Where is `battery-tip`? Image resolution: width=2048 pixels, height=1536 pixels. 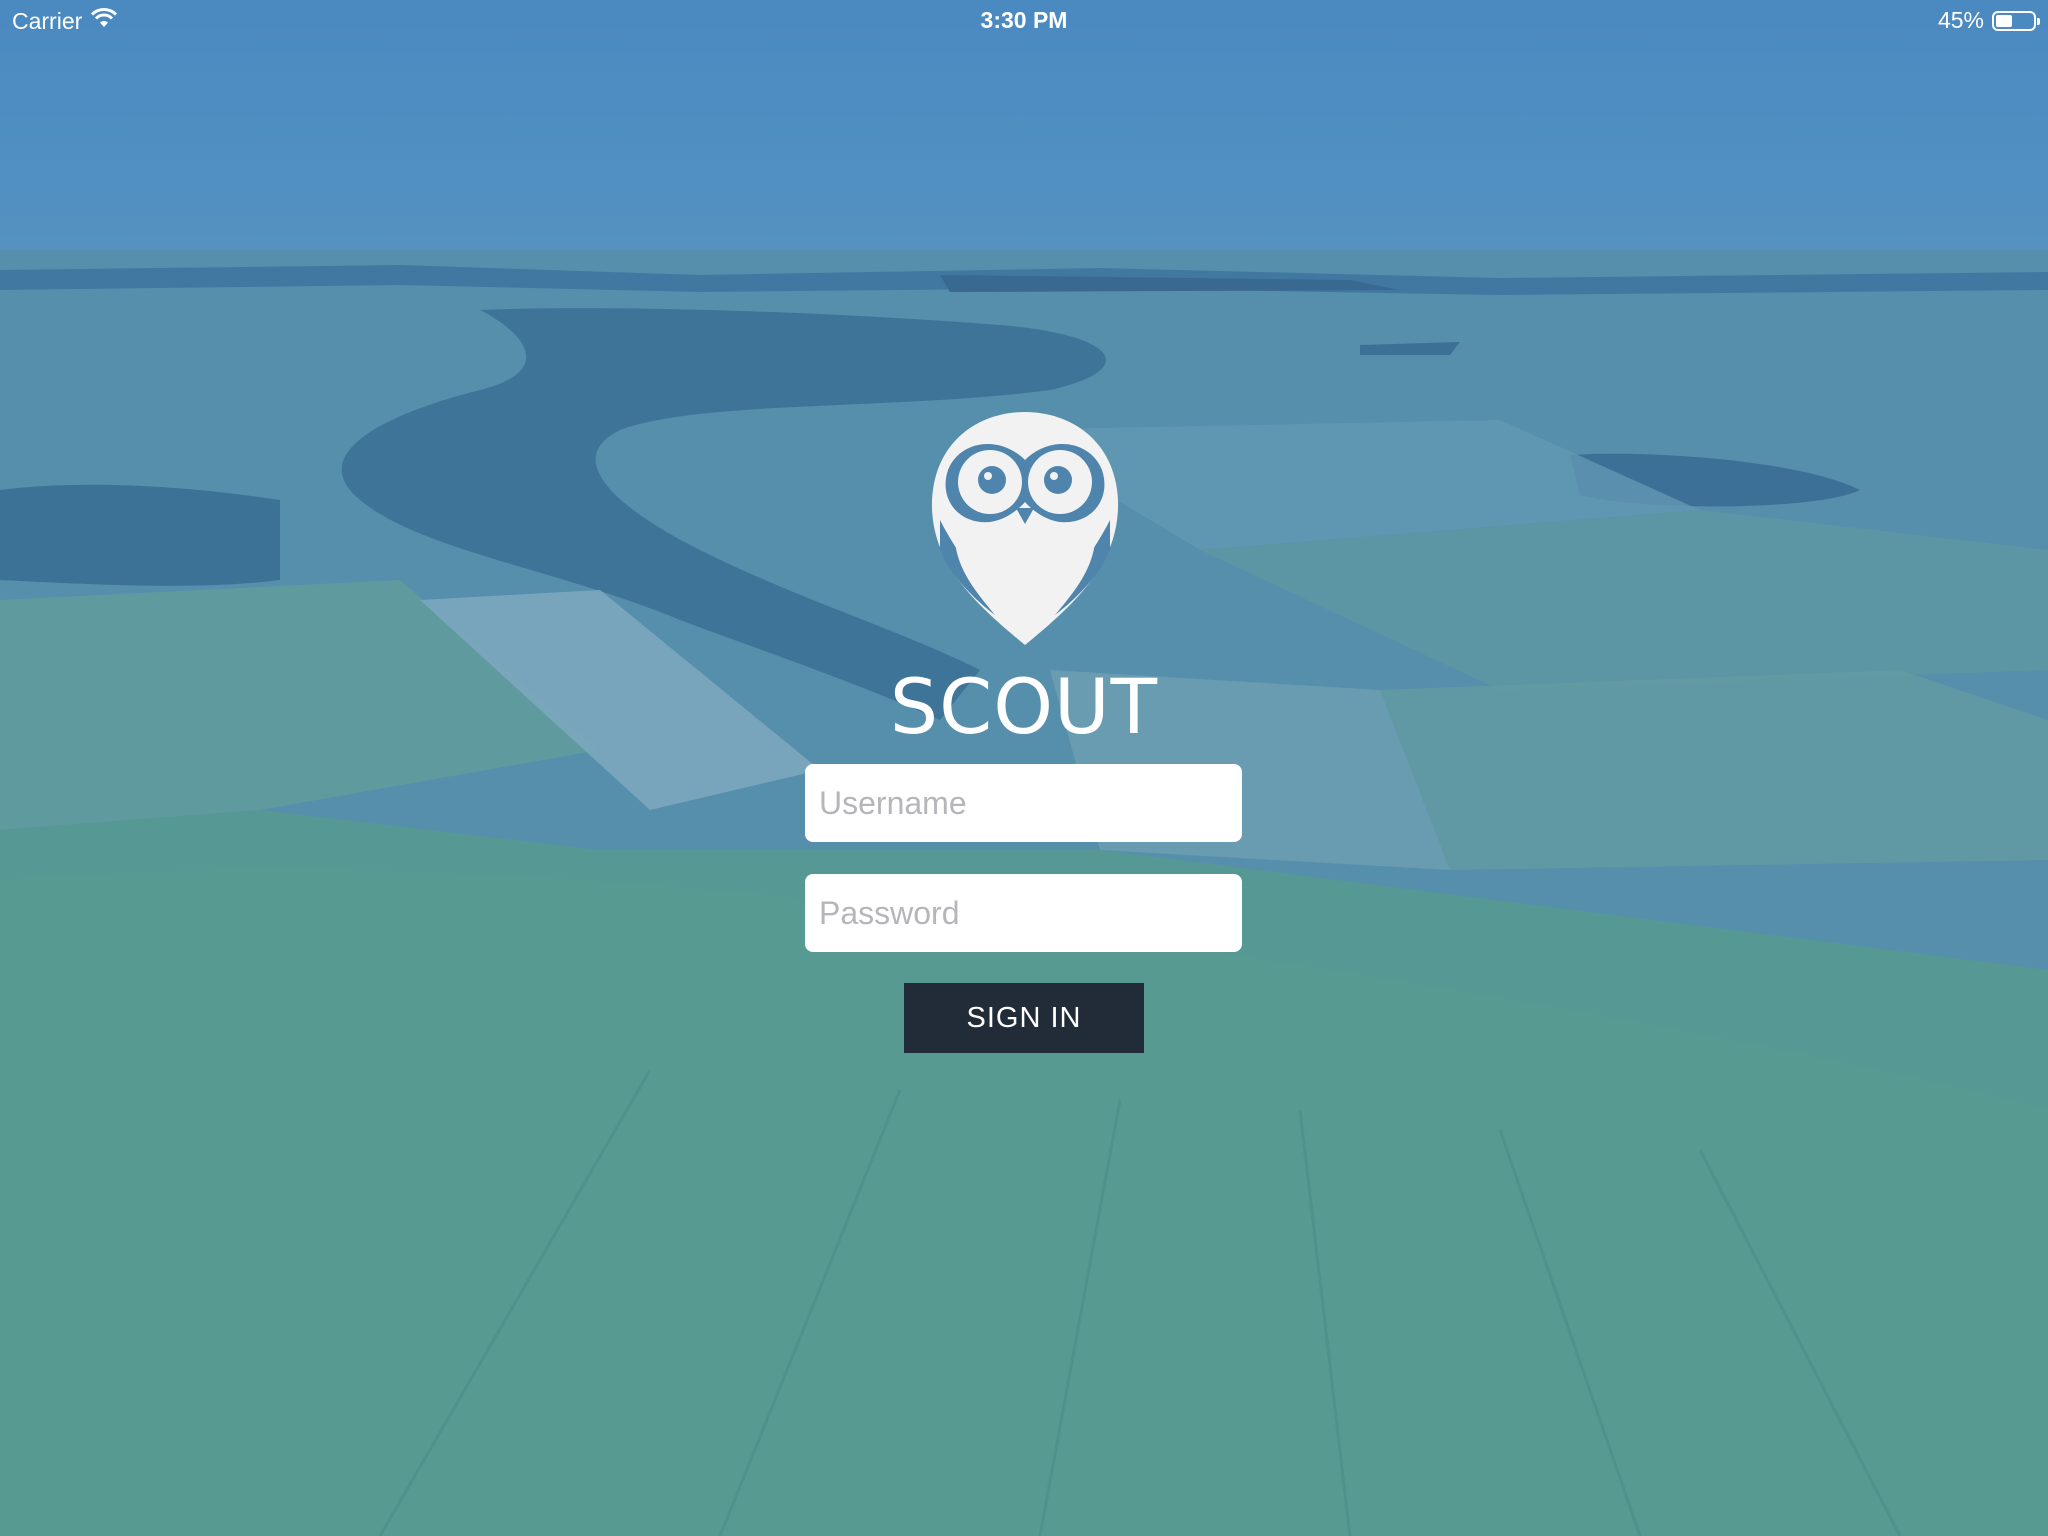 battery-tip is located at coordinates (2038, 21).